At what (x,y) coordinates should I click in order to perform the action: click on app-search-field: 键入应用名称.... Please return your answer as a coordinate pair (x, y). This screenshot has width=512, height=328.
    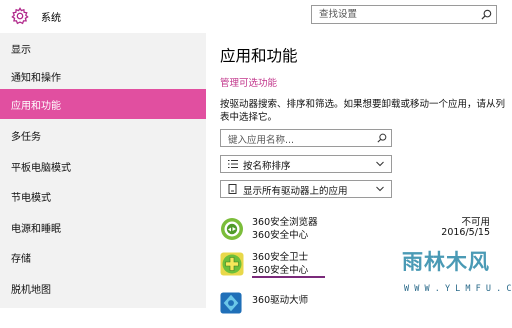
    Looking at the image, I should click on (306, 138).